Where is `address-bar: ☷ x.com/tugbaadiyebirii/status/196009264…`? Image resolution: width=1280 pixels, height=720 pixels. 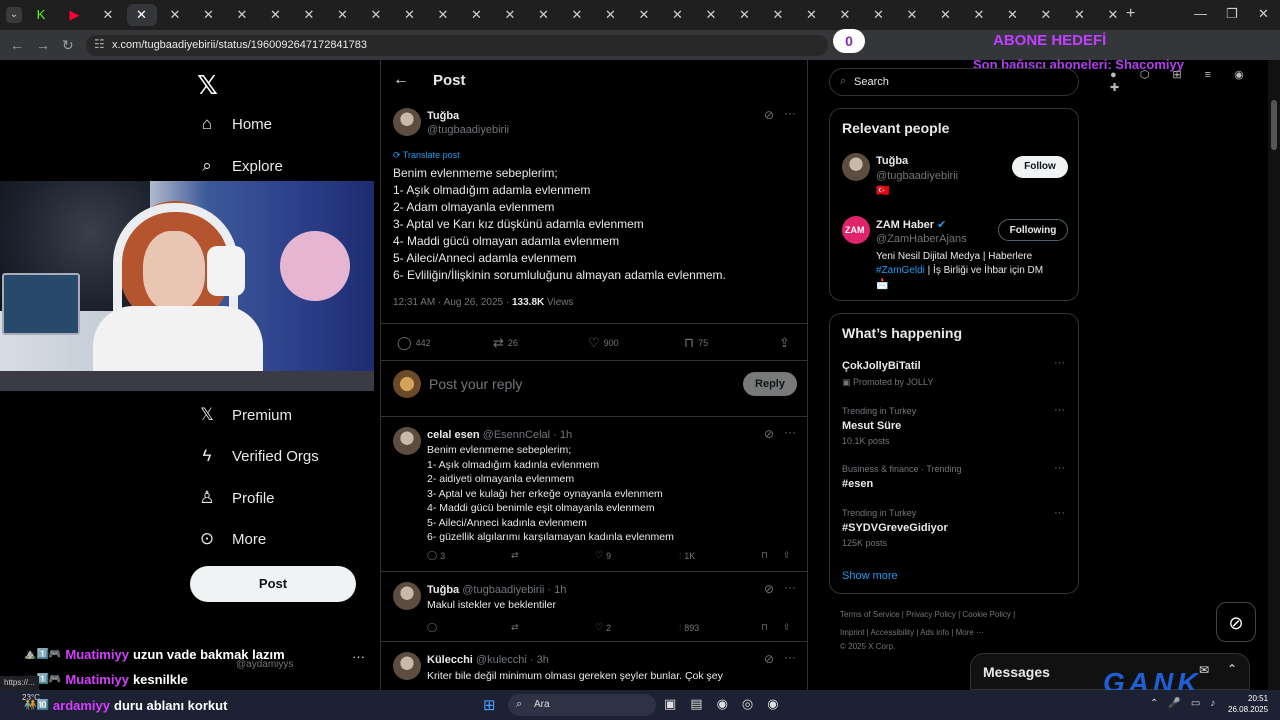
address-bar: ☷ x.com/tugbaadiyebirii/status/196009264… is located at coordinates (457, 45).